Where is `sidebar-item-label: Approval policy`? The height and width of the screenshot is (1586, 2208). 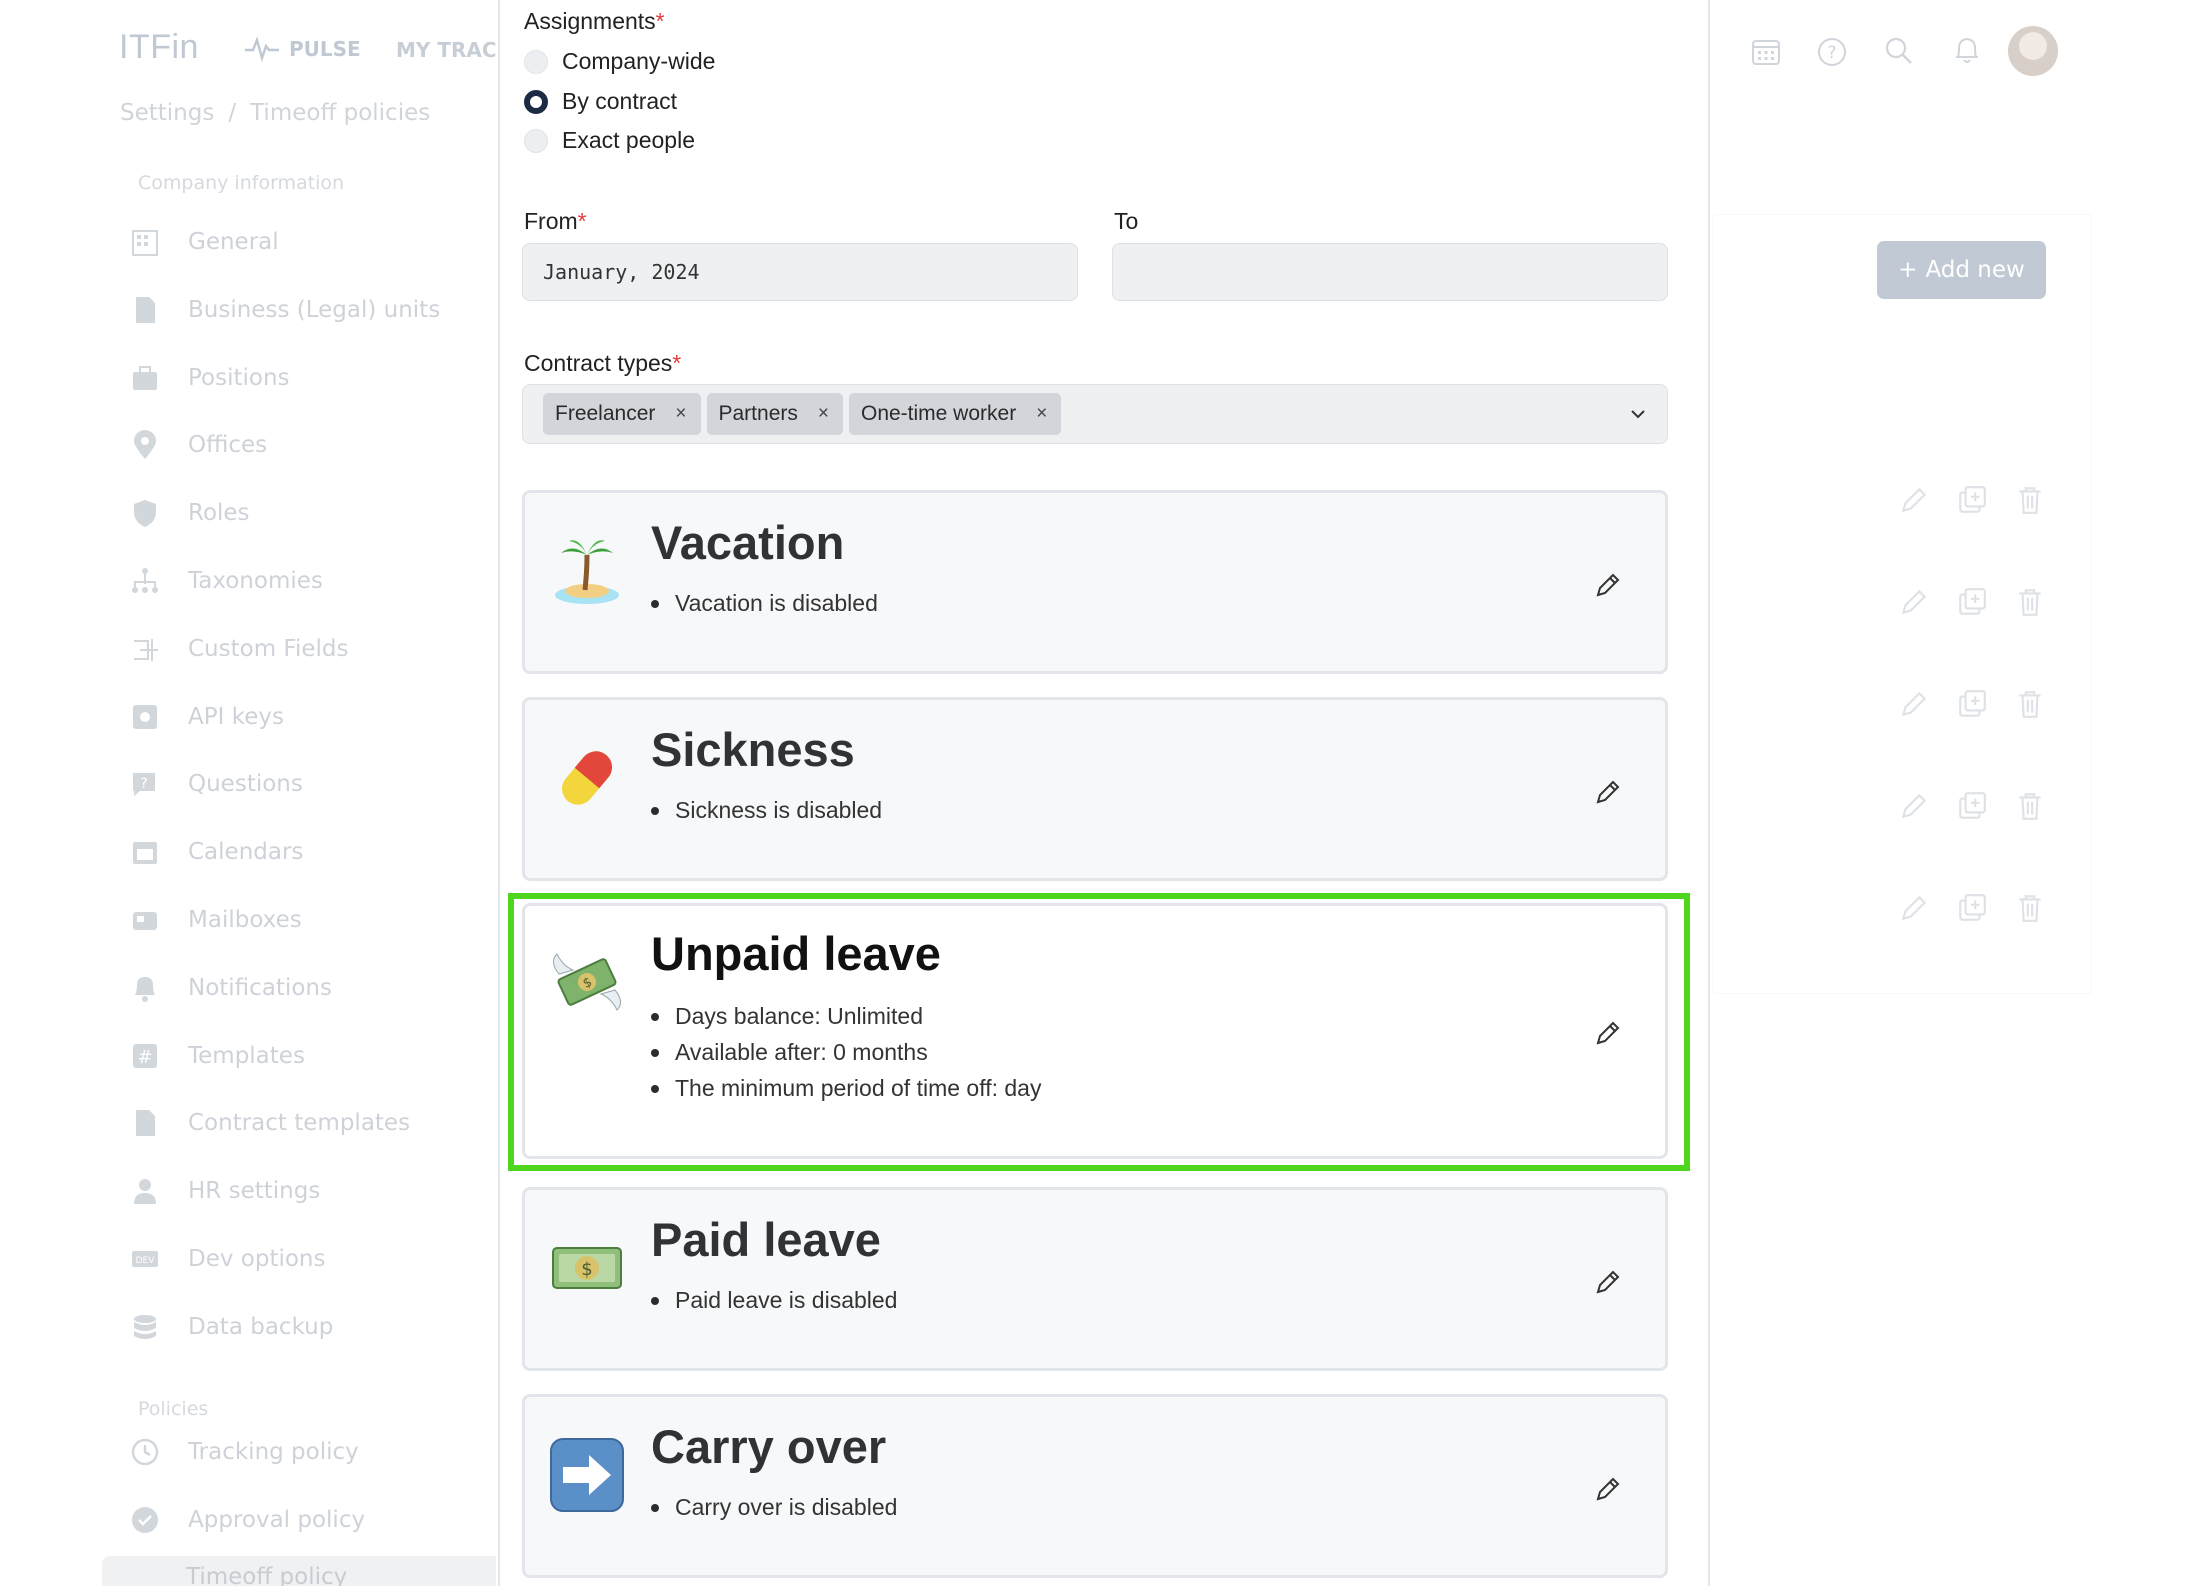
sidebar-item-label: Approval policy is located at coordinates (277, 1520).